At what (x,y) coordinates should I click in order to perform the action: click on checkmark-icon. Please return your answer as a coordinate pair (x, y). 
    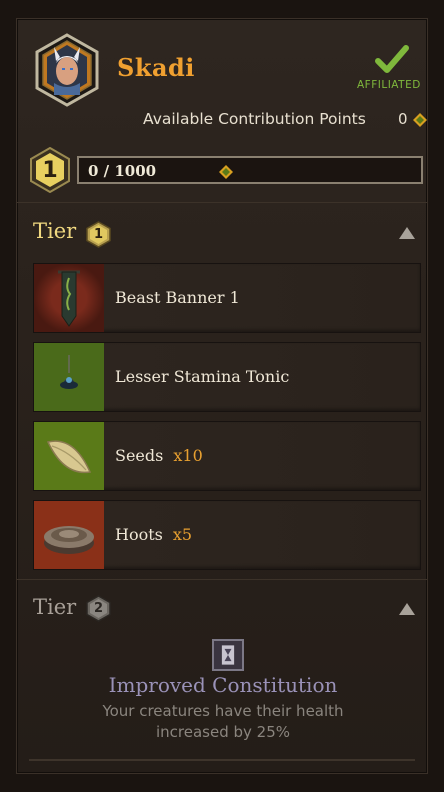
    Looking at the image, I should click on (392, 59).